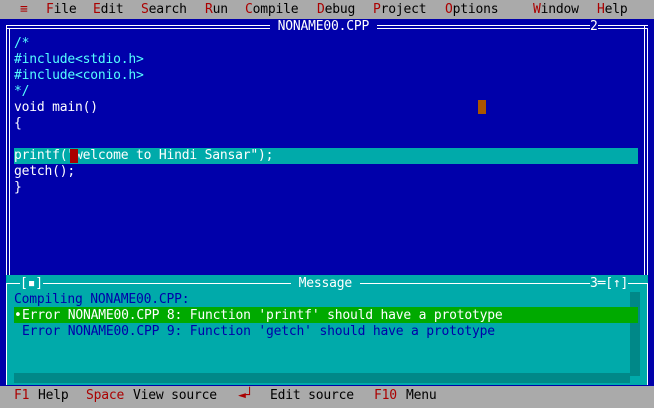 The width and height of the screenshot is (654, 408). Describe the element at coordinates (108, 10) in the screenshot. I see `menu-edit: Edit` at that location.